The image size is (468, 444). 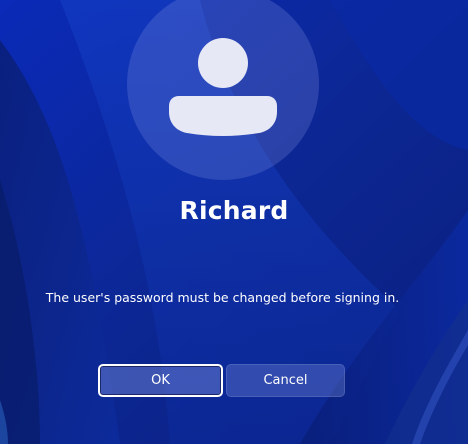 I want to click on cancel-button: Cancel, so click(x=285, y=380).